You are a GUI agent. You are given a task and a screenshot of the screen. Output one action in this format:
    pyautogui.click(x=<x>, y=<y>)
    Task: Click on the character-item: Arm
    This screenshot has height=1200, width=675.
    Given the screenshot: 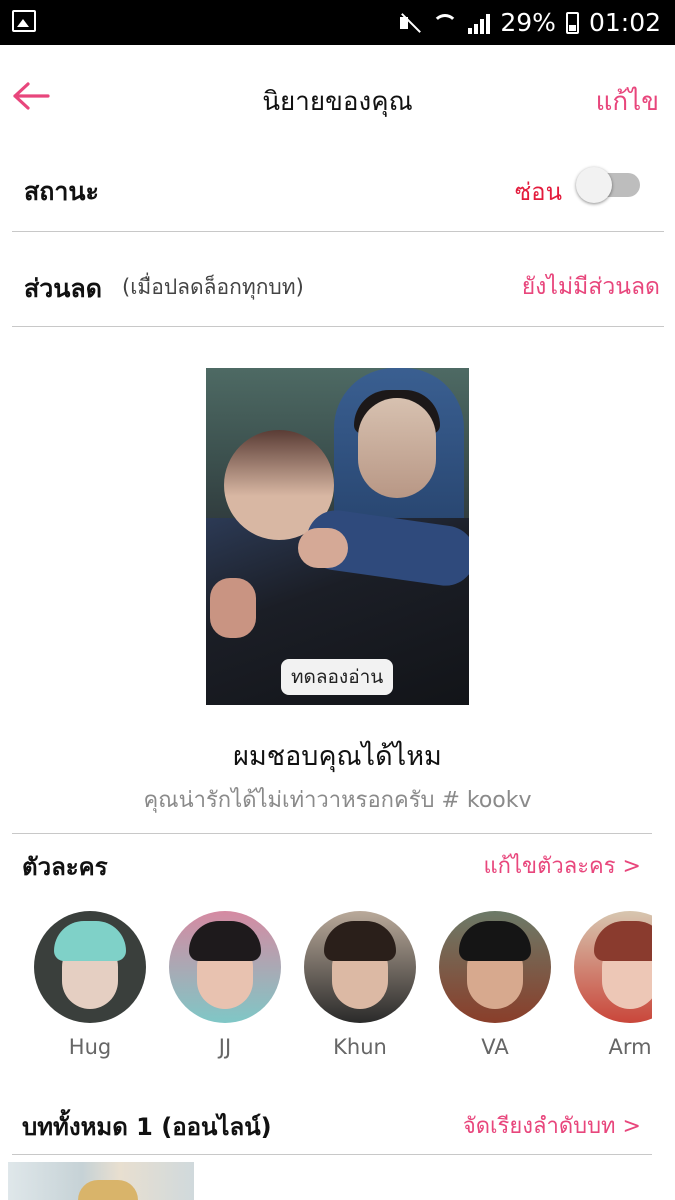 What is the action you would take?
    pyautogui.click(x=613, y=985)
    